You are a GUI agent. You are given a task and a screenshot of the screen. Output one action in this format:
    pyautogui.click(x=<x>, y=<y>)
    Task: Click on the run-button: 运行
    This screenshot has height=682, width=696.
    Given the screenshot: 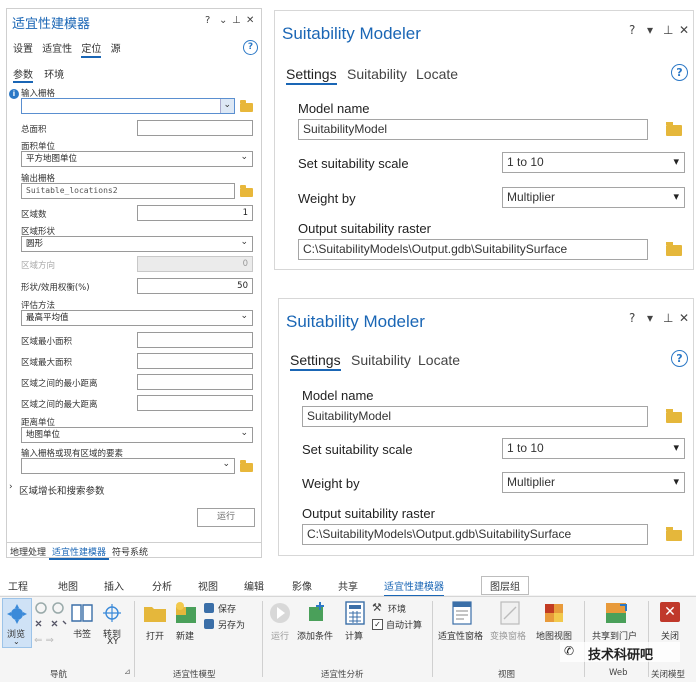 What is the action you would take?
    pyautogui.click(x=226, y=517)
    